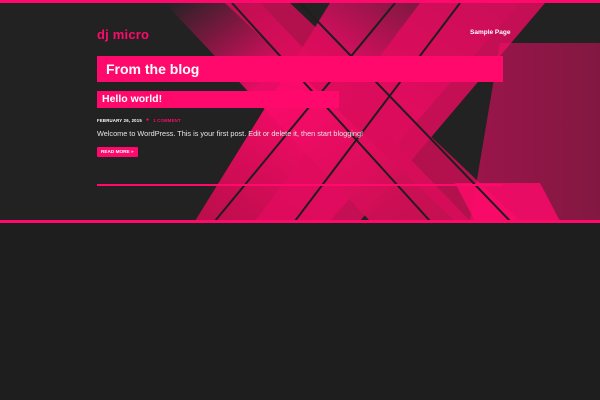 The image size is (600, 400). What do you see at coordinates (490, 32) in the screenshot?
I see `nav-item-sample-page: Sample Page` at bounding box center [490, 32].